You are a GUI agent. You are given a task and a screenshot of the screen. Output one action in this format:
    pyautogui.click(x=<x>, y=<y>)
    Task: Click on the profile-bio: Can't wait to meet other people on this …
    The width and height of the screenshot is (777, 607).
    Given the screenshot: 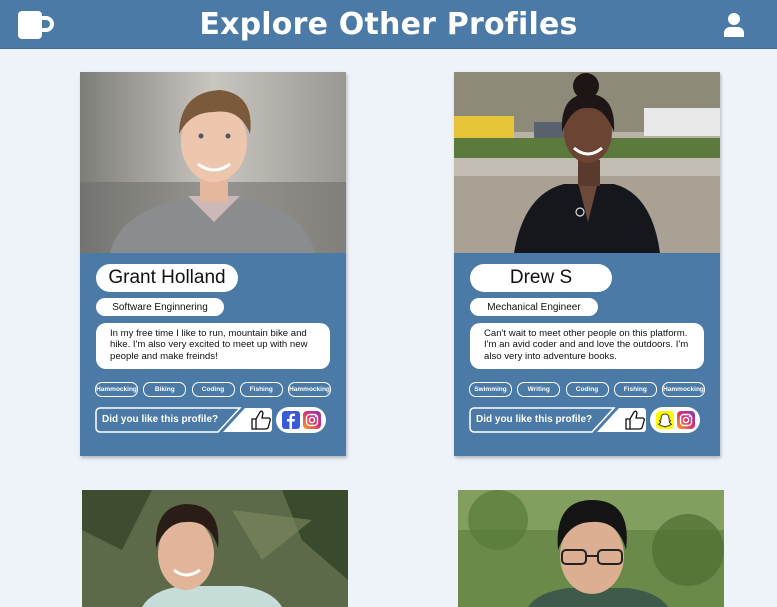 What is the action you would take?
    pyautogui.click(x=587, y=346)
    